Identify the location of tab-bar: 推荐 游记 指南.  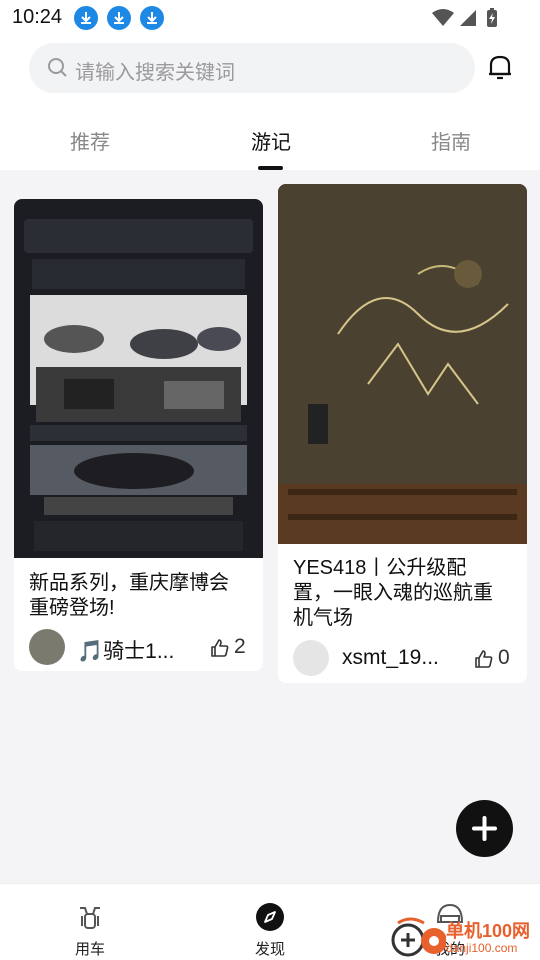
(270, 145).